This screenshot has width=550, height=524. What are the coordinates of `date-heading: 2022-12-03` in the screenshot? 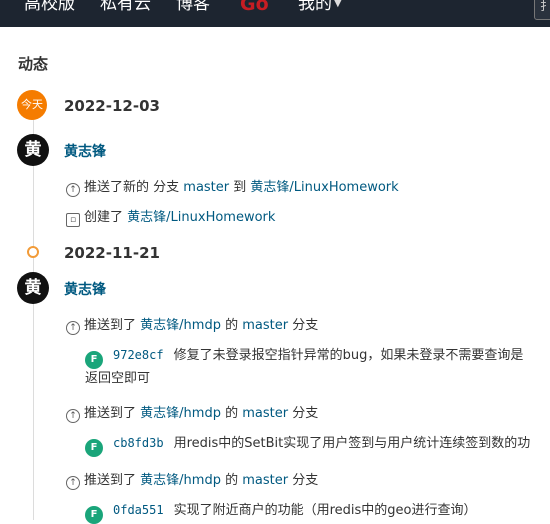 It's located at (112, 106).